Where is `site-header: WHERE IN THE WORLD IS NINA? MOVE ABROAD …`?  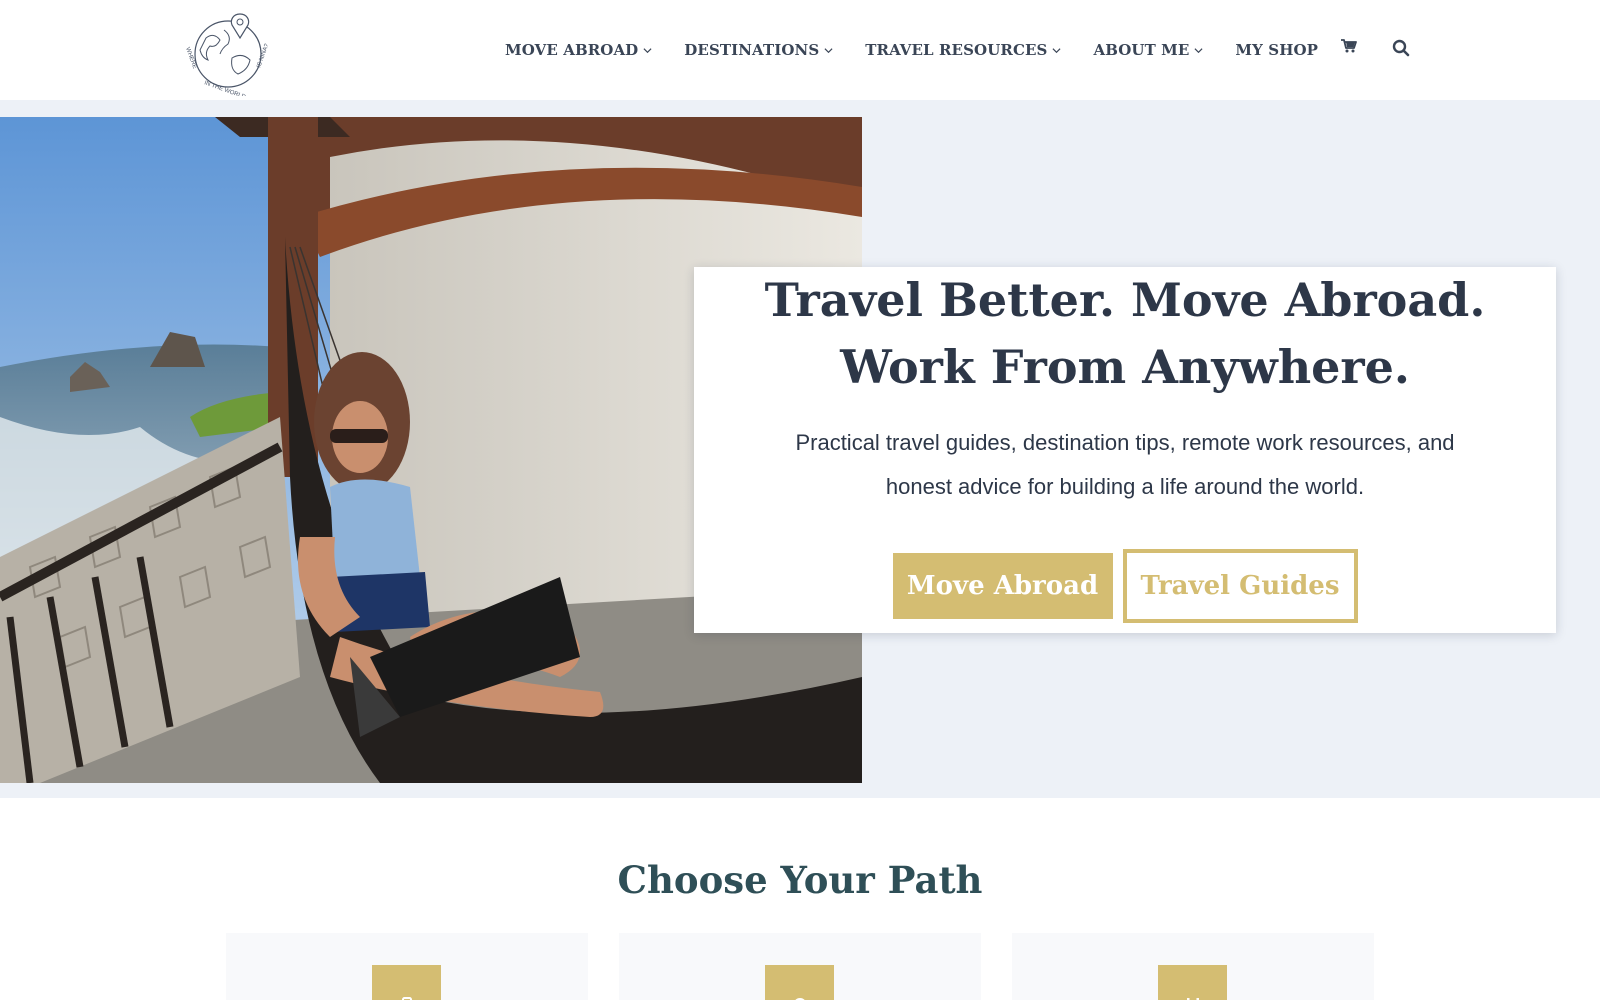
site-header: WHERE IN THE WORLD IS NINA? MOVE ABROAD … is located at coordinates (800, 50).